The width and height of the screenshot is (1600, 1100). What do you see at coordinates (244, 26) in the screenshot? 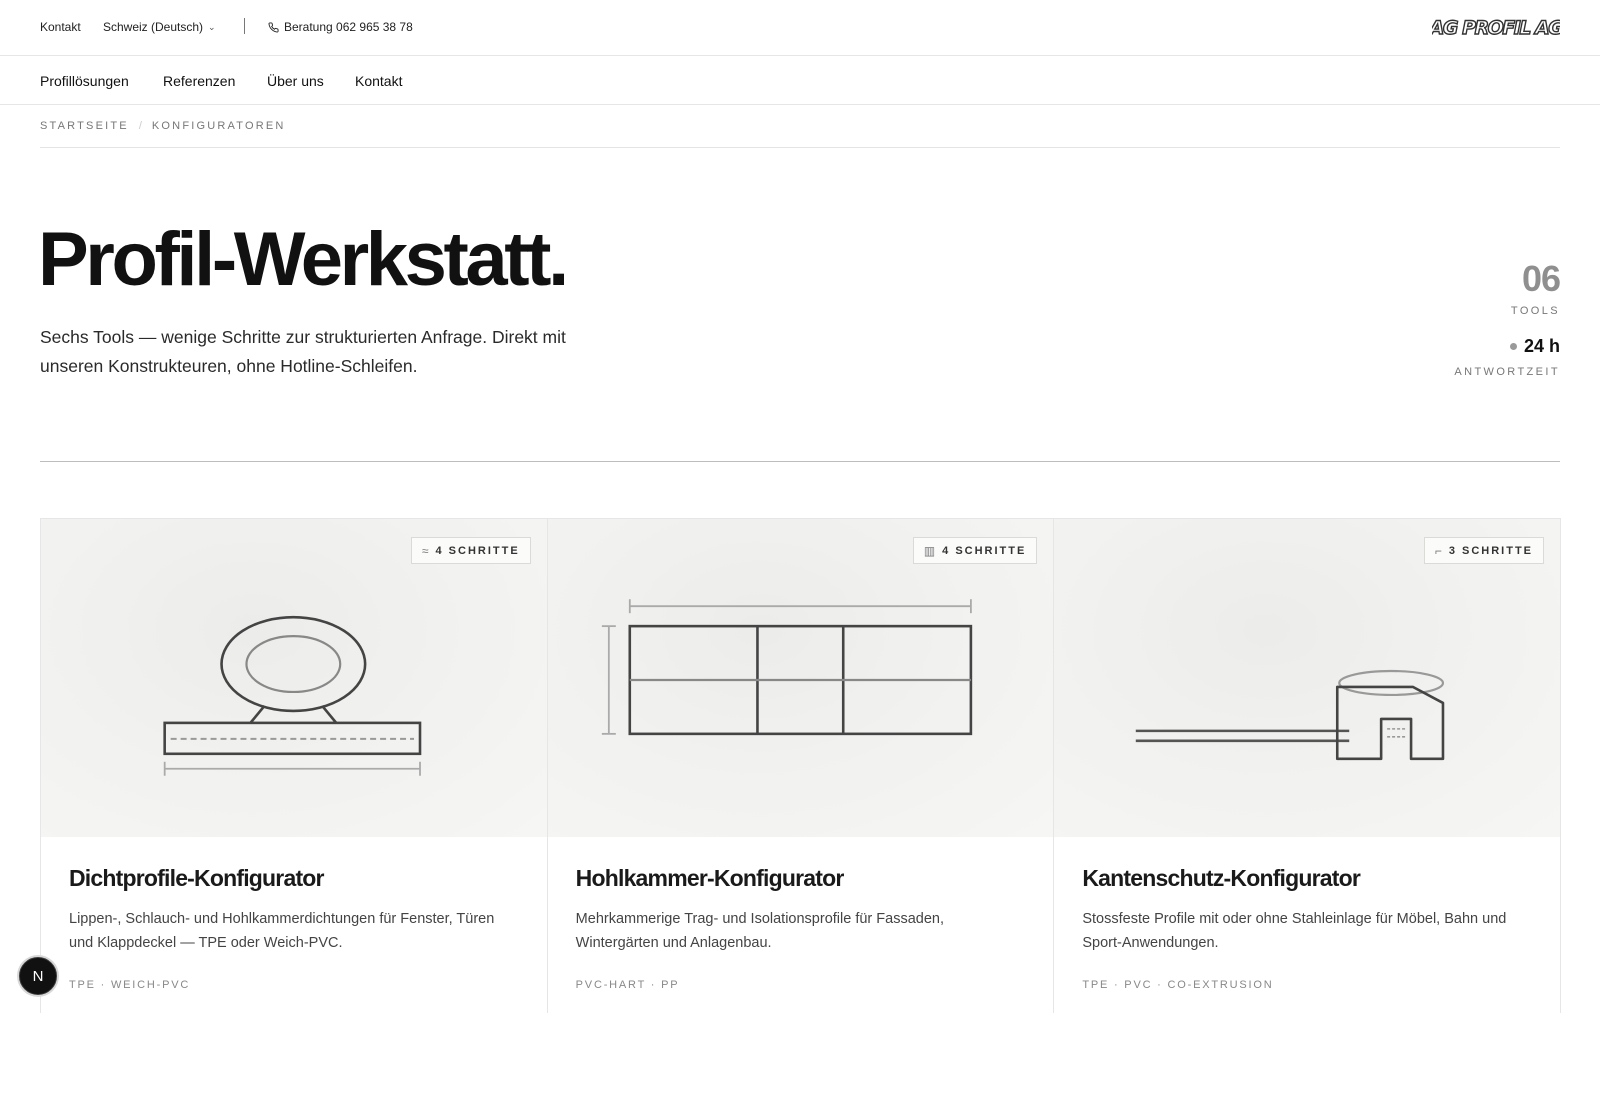
I see `topbar-divider` at bounding box center [244, 26].